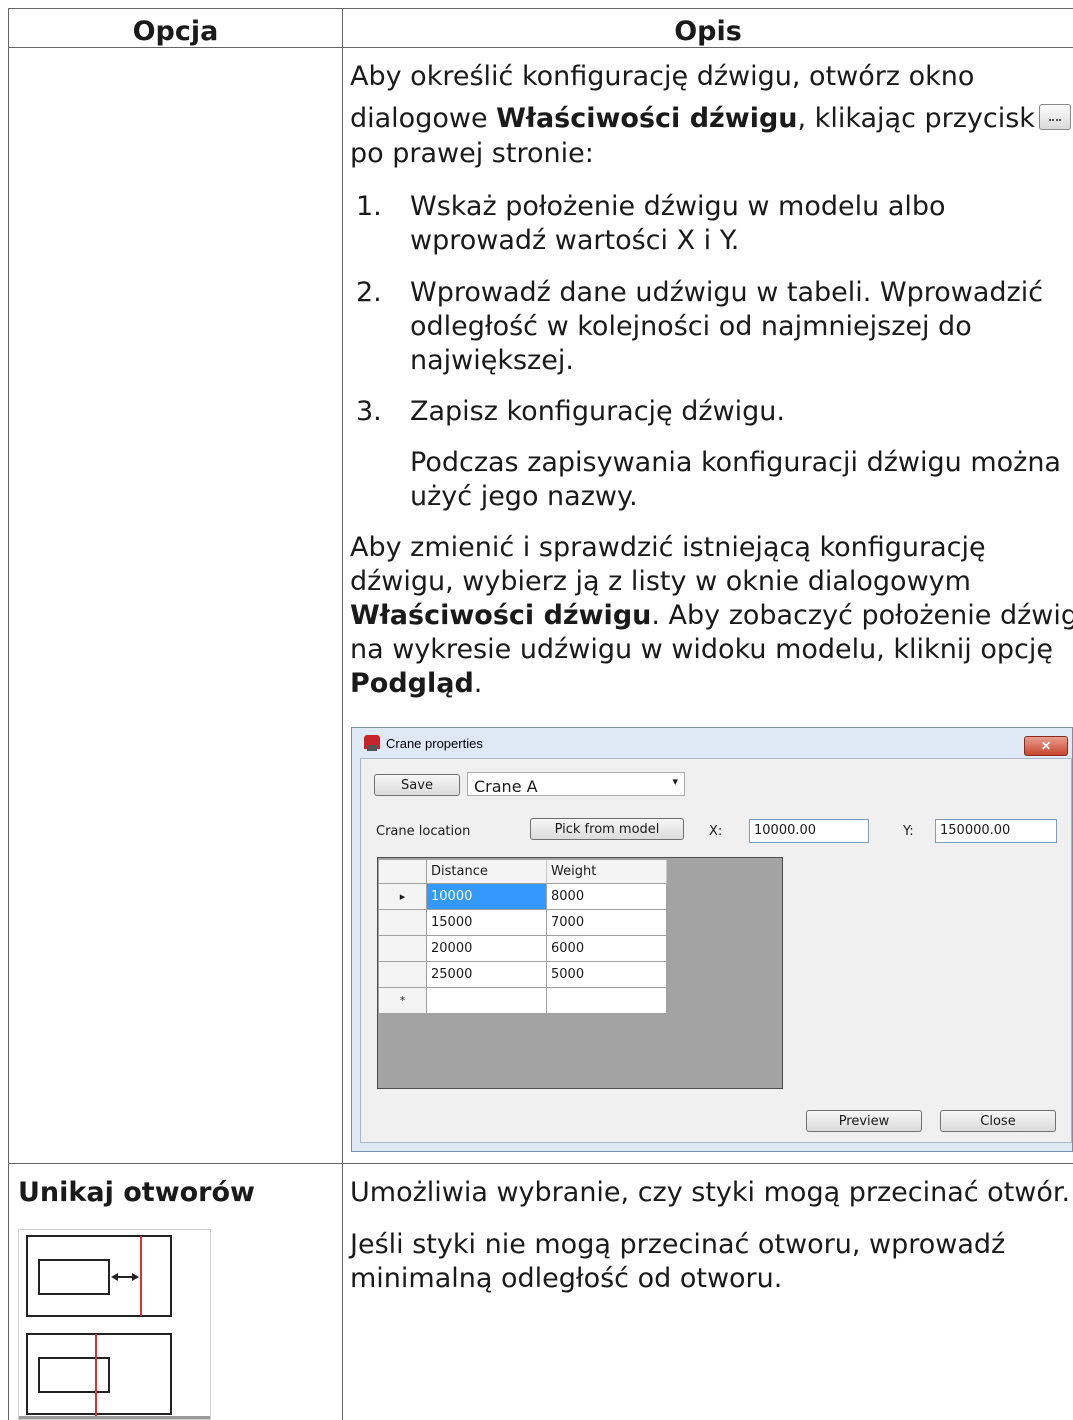 This screenshot has height=1420, width=1073. Describe the element at coordinates (1054, 117) in the screenshot. I see `ellipsis-button-icon` at that location.